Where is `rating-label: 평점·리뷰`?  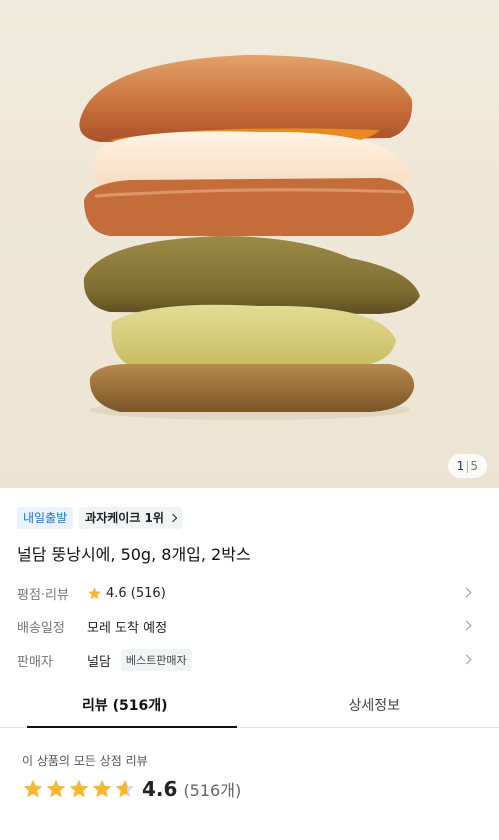 rating-label: 평점·리뷰 is located at coordinates (43, 595).